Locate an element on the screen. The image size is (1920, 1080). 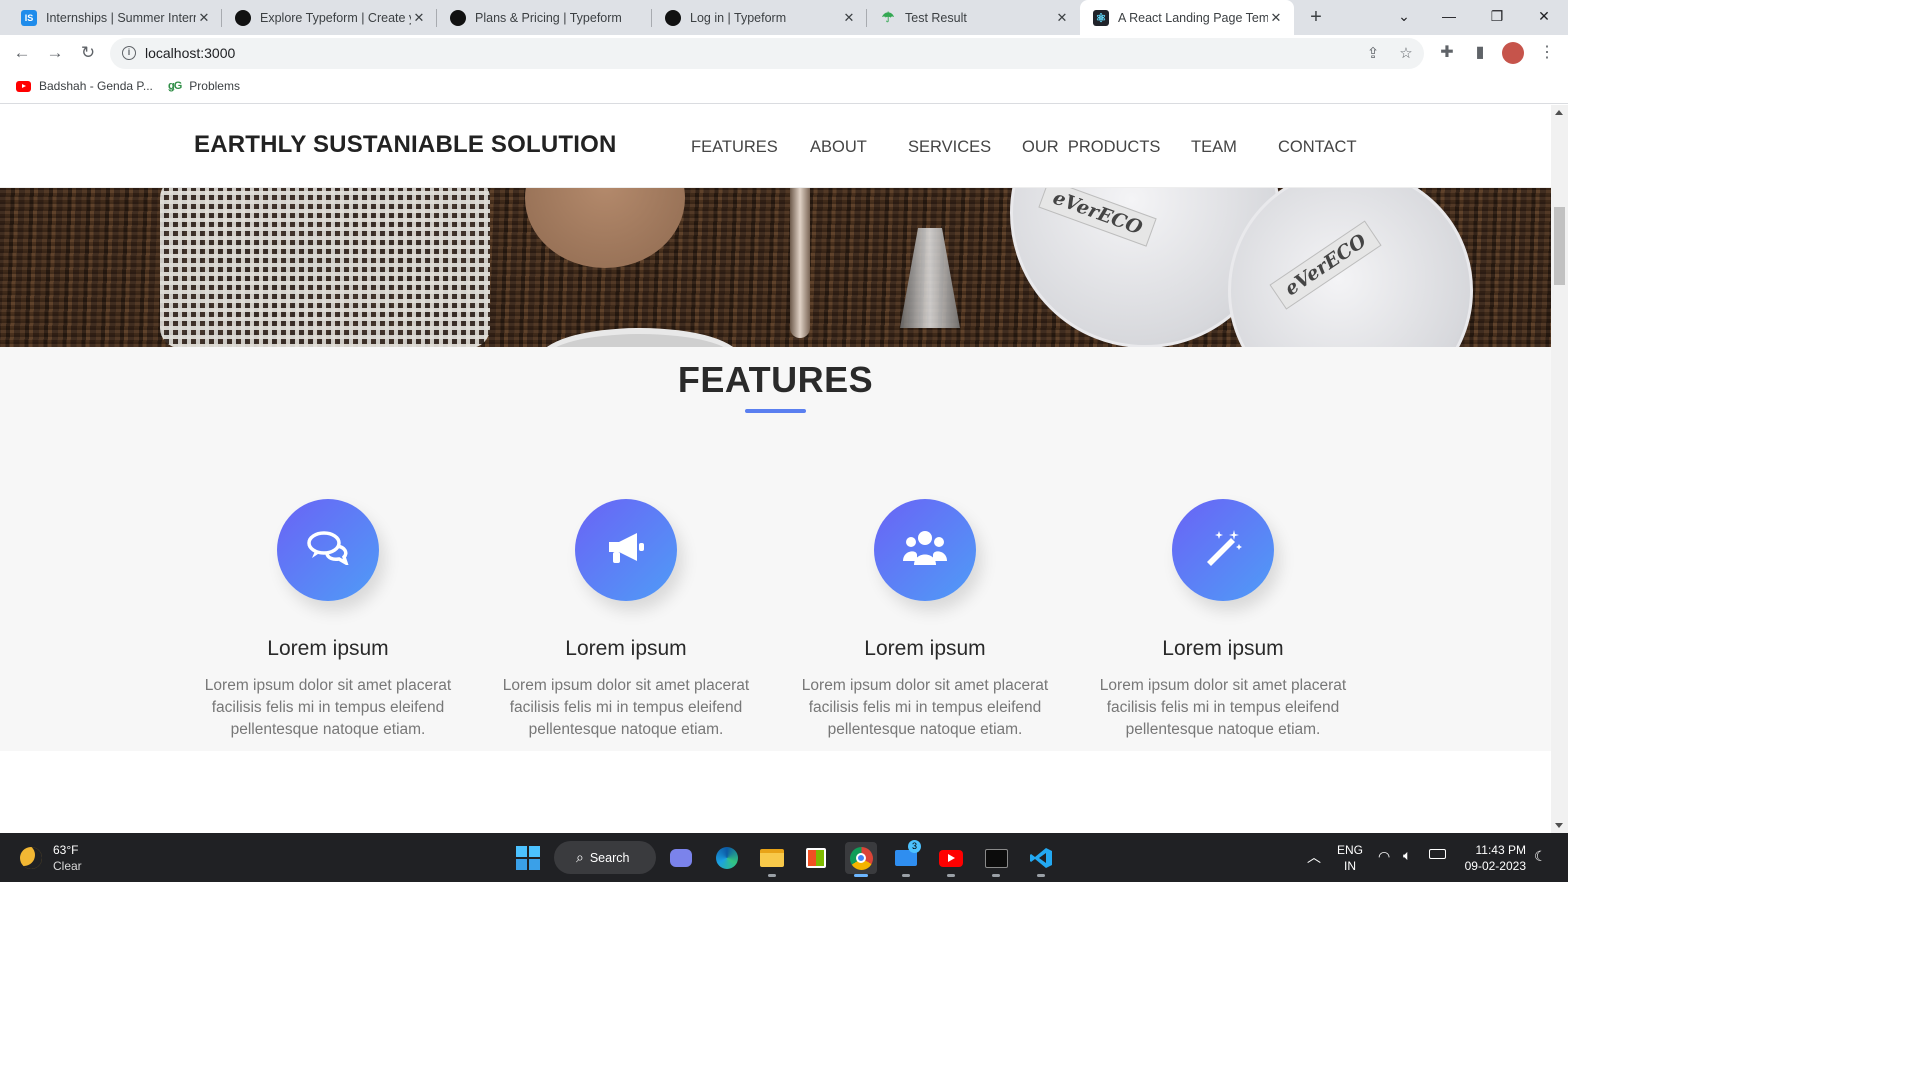
comments-icon is located at coordinates (328, 550).